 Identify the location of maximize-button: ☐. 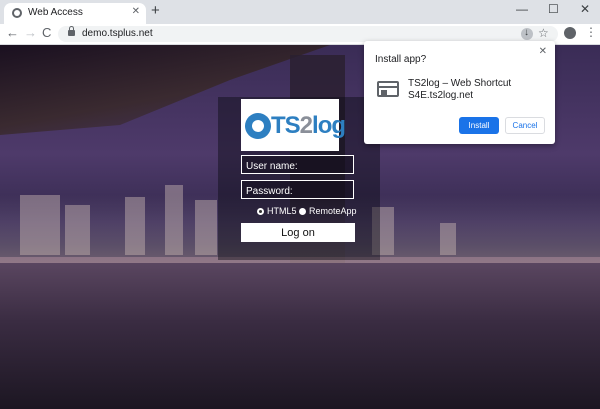
(553, 9).